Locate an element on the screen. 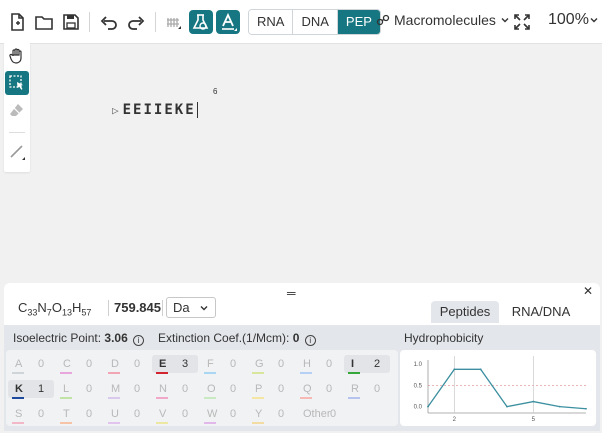 Image resolution: width=602 pixels, height=433 pixels. amino-acid-code: E is located at coordinates (163, 364).